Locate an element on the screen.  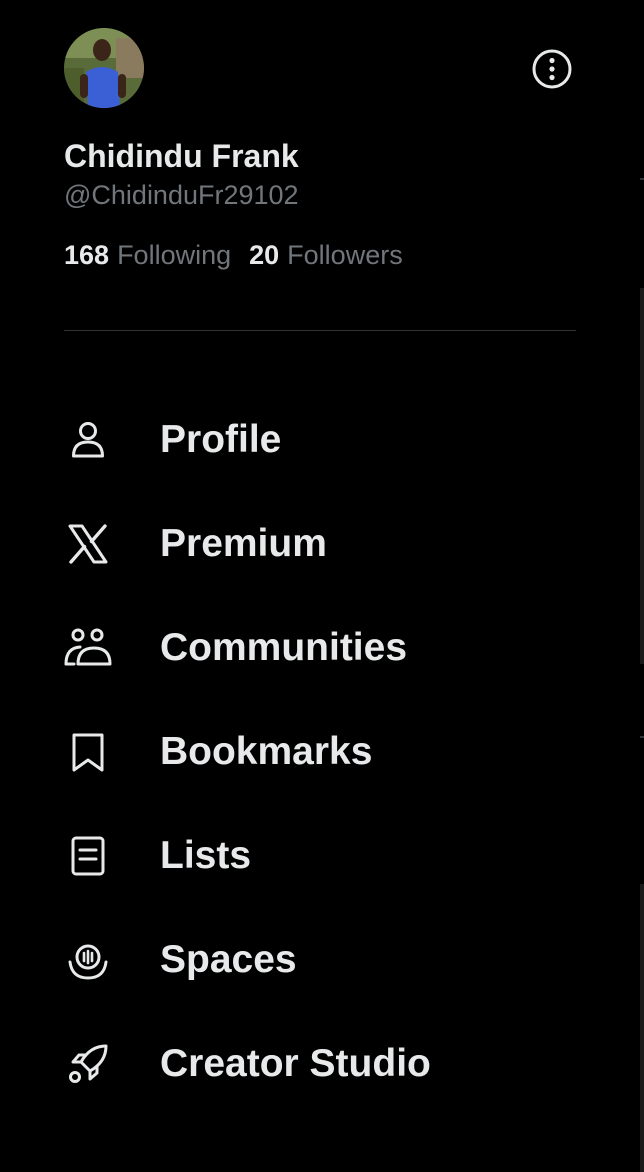
x-logo-icon is located at coordinates (88, 544).